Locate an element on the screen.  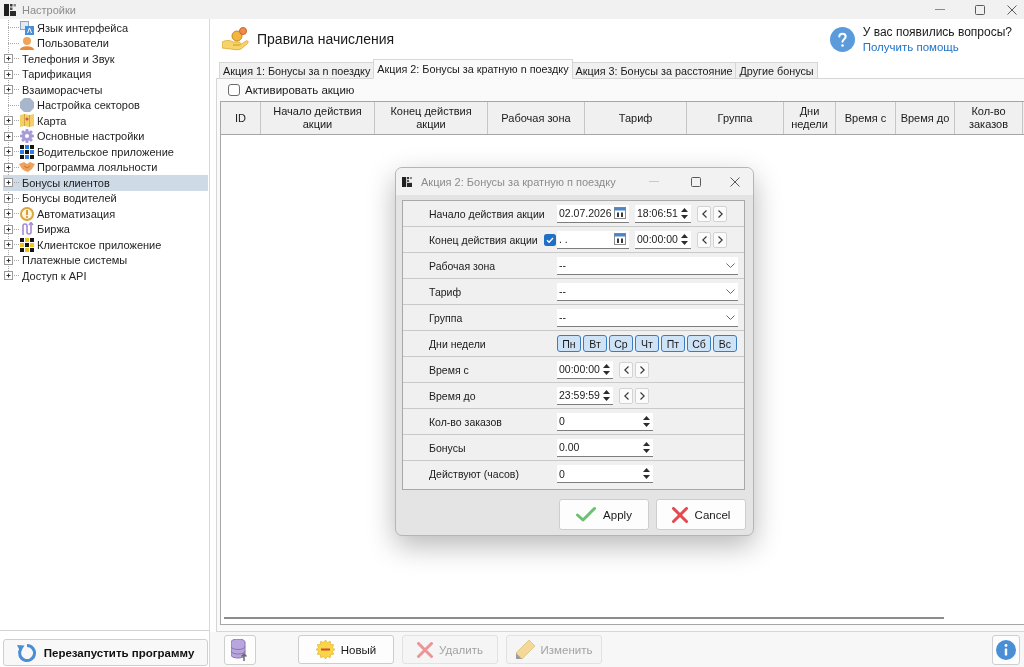
horizontal-scrollbar is located at coordinates (584, 618).